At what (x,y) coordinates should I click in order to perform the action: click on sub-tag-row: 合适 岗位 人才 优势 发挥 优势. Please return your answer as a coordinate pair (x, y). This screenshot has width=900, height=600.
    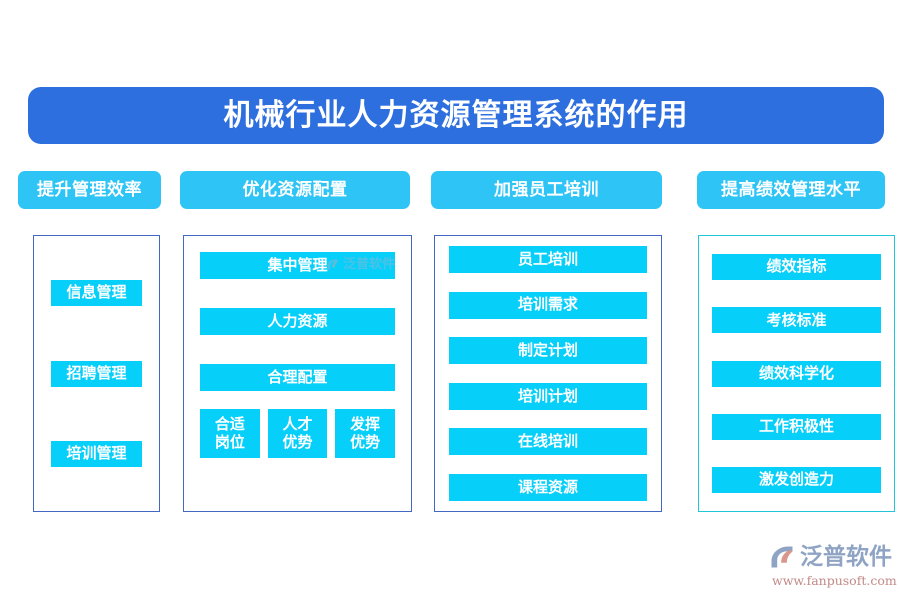
    Looking at the image, I should click on (298, 433).